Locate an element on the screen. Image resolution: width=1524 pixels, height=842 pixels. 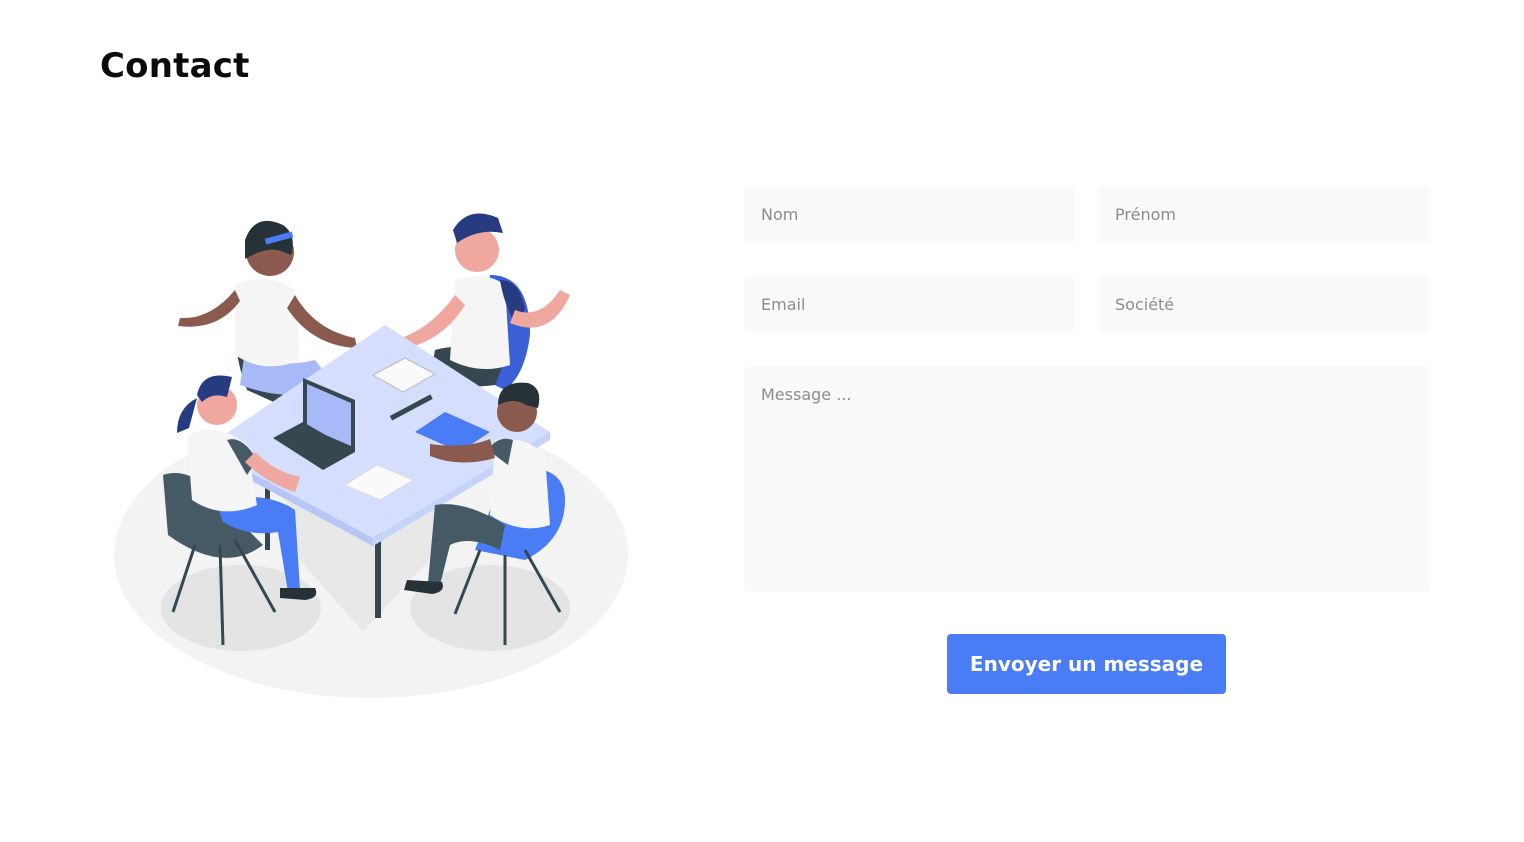
person-front-left-ponytail is located at coordinates (187, 415).